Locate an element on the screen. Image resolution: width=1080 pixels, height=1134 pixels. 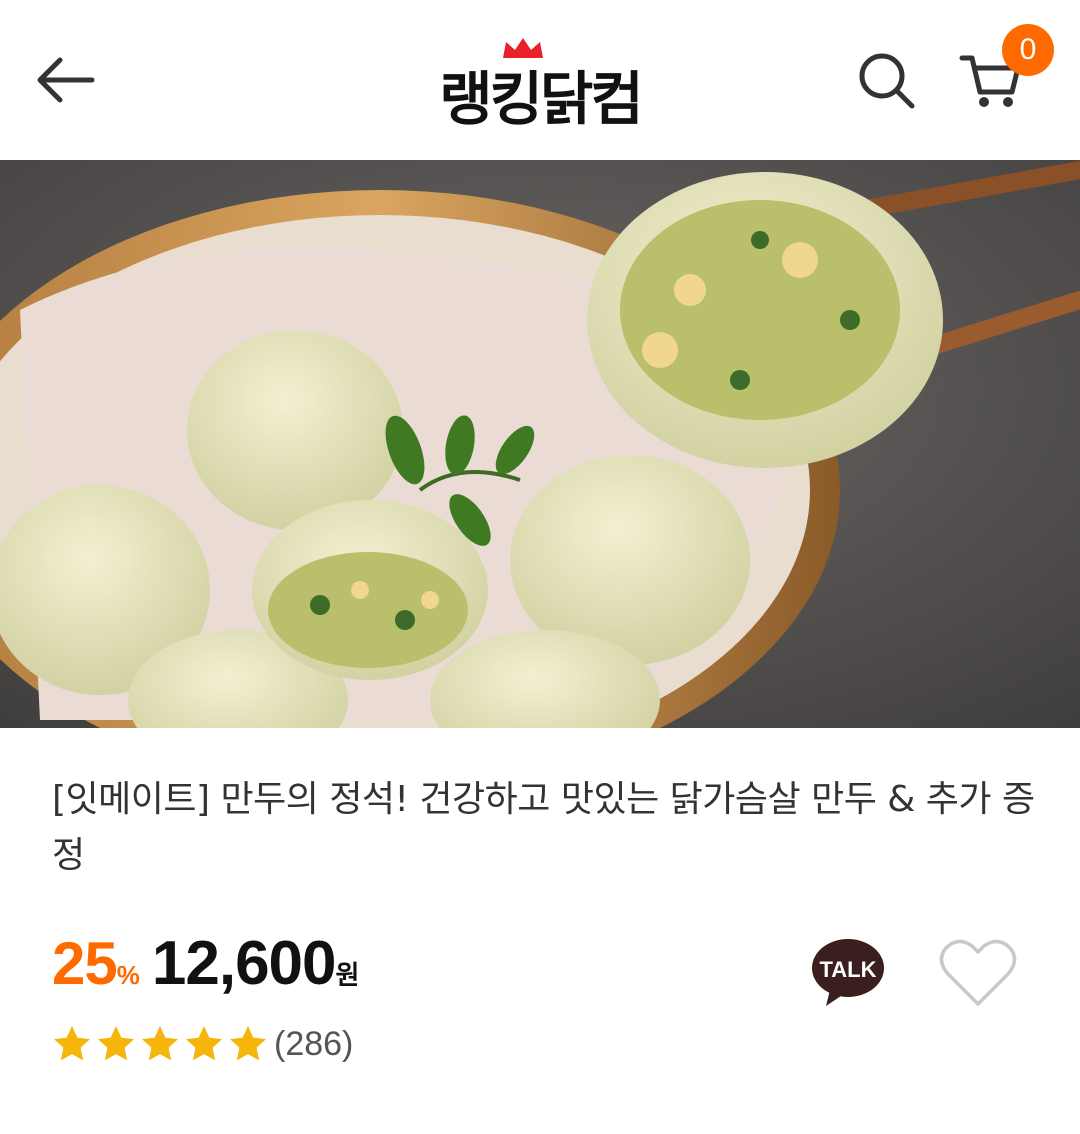
arrow-left-icon is located at coordinates (66, 80).